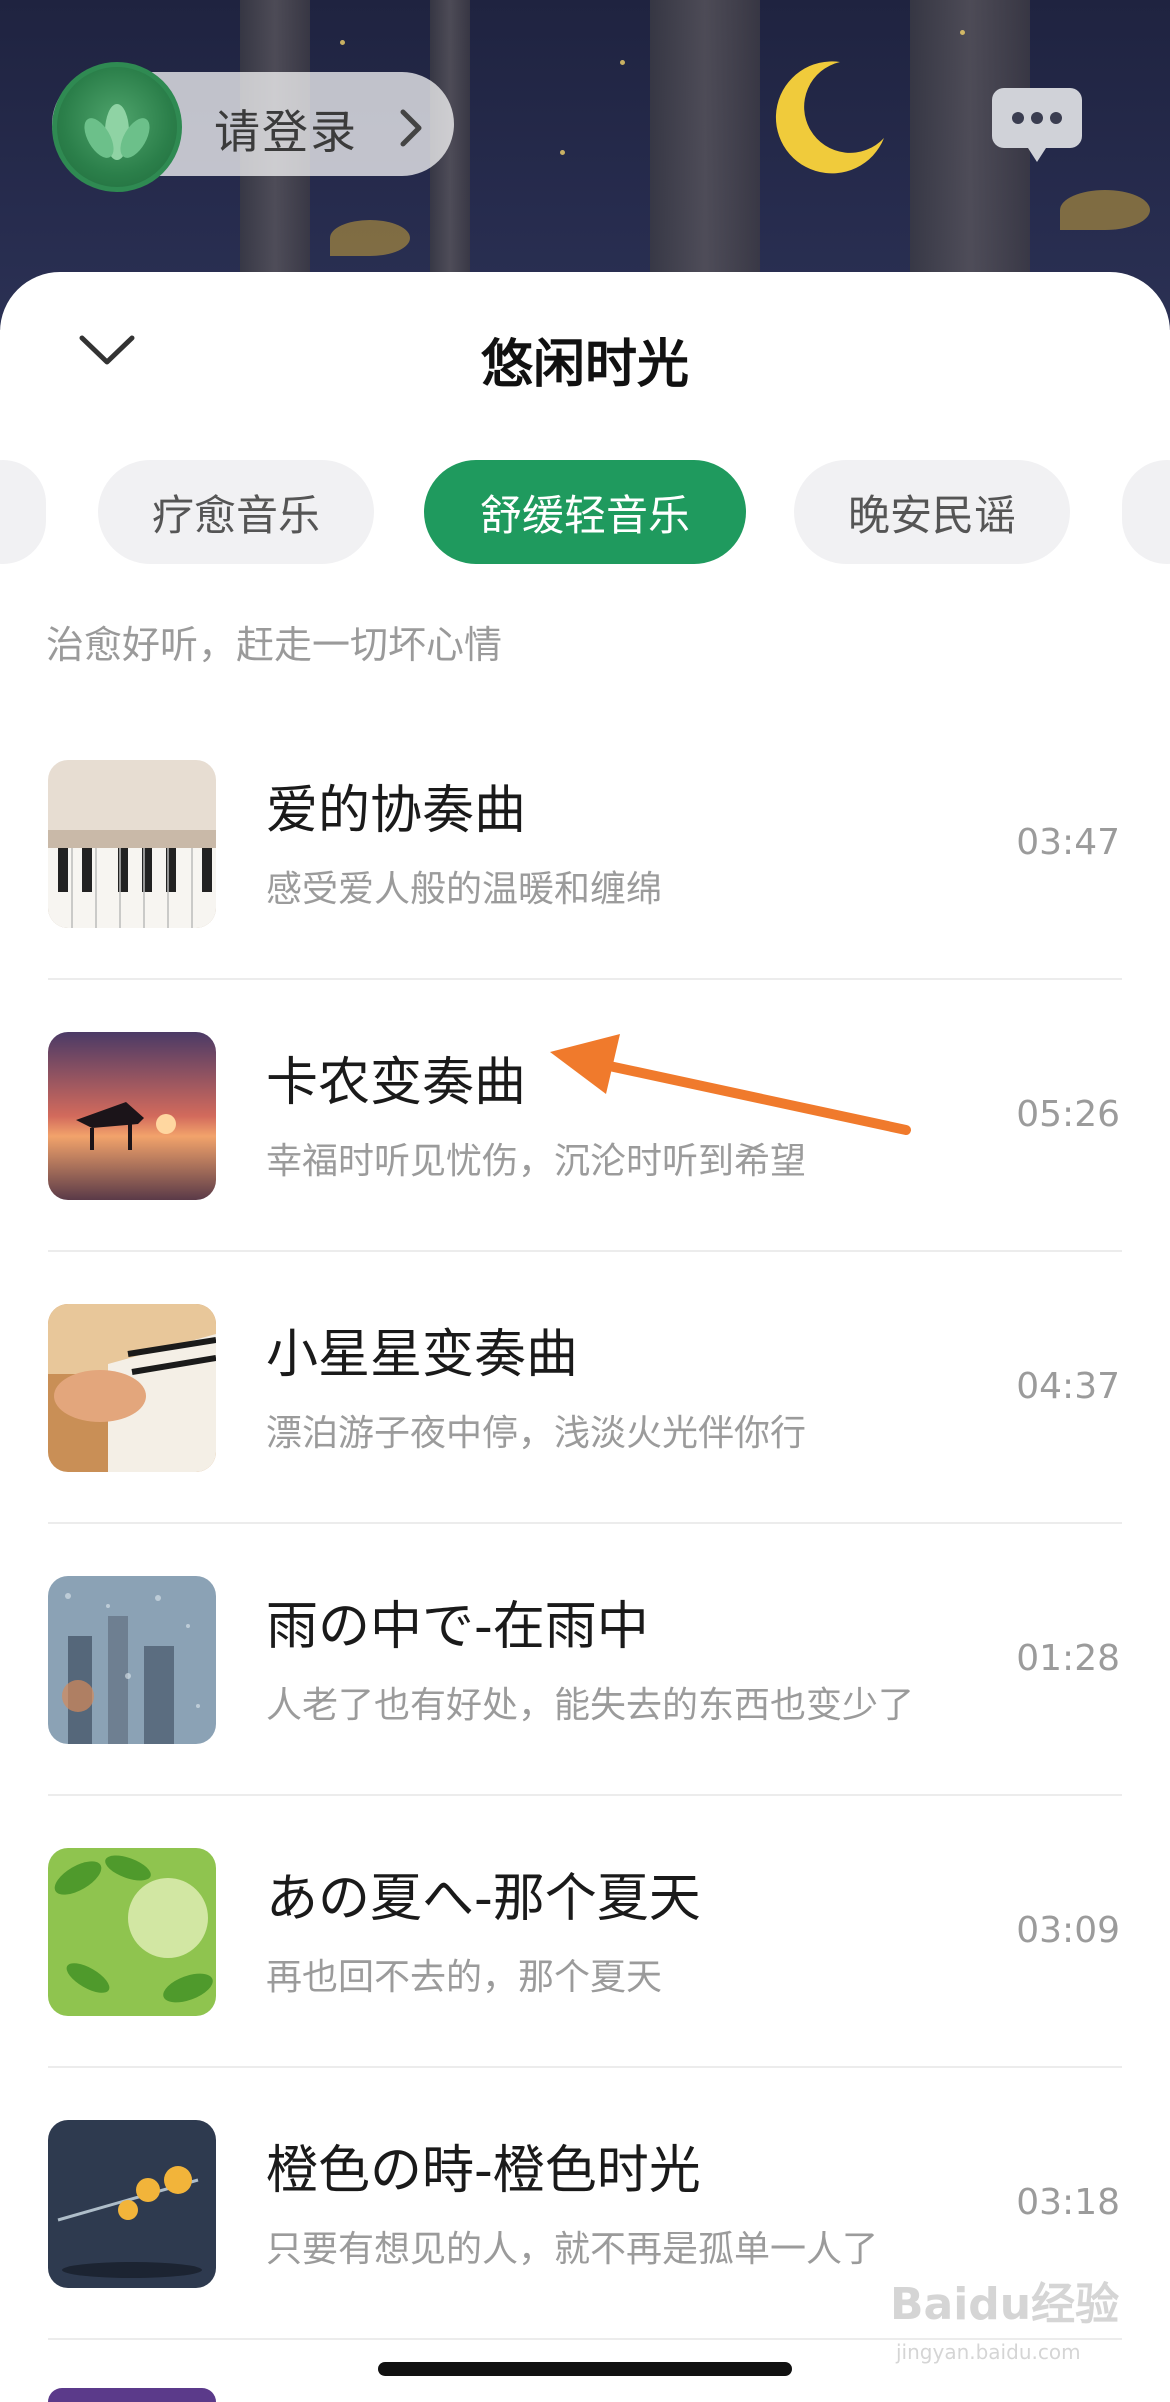 Image resolution: width=1170 pixels, height=2402 pixels. Describe the element at coordinates (132, 844) in the screenshot. I see `piano-keys-thumbnail` at that location.